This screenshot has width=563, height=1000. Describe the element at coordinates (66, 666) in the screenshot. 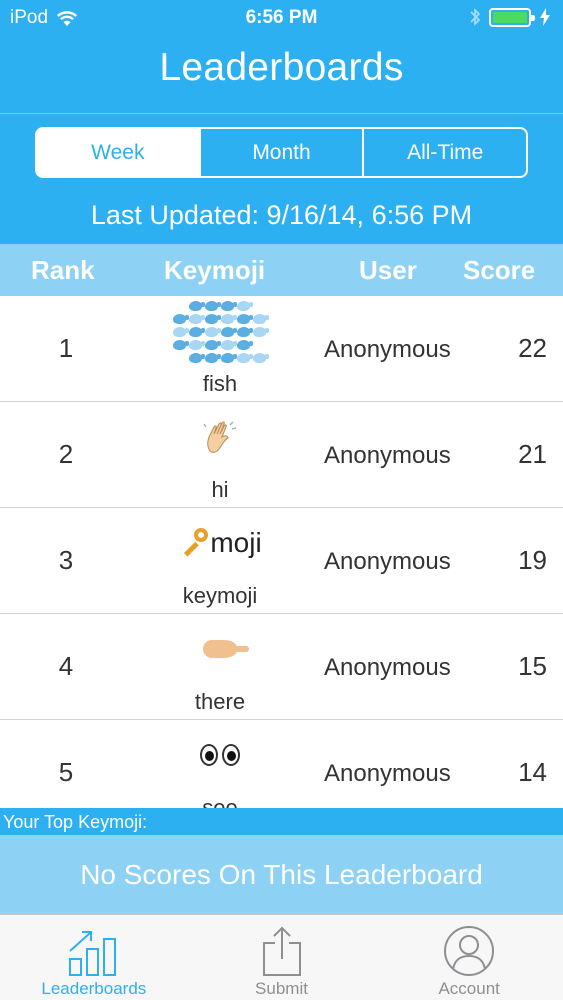

I see `rank-value: 4` at that location.